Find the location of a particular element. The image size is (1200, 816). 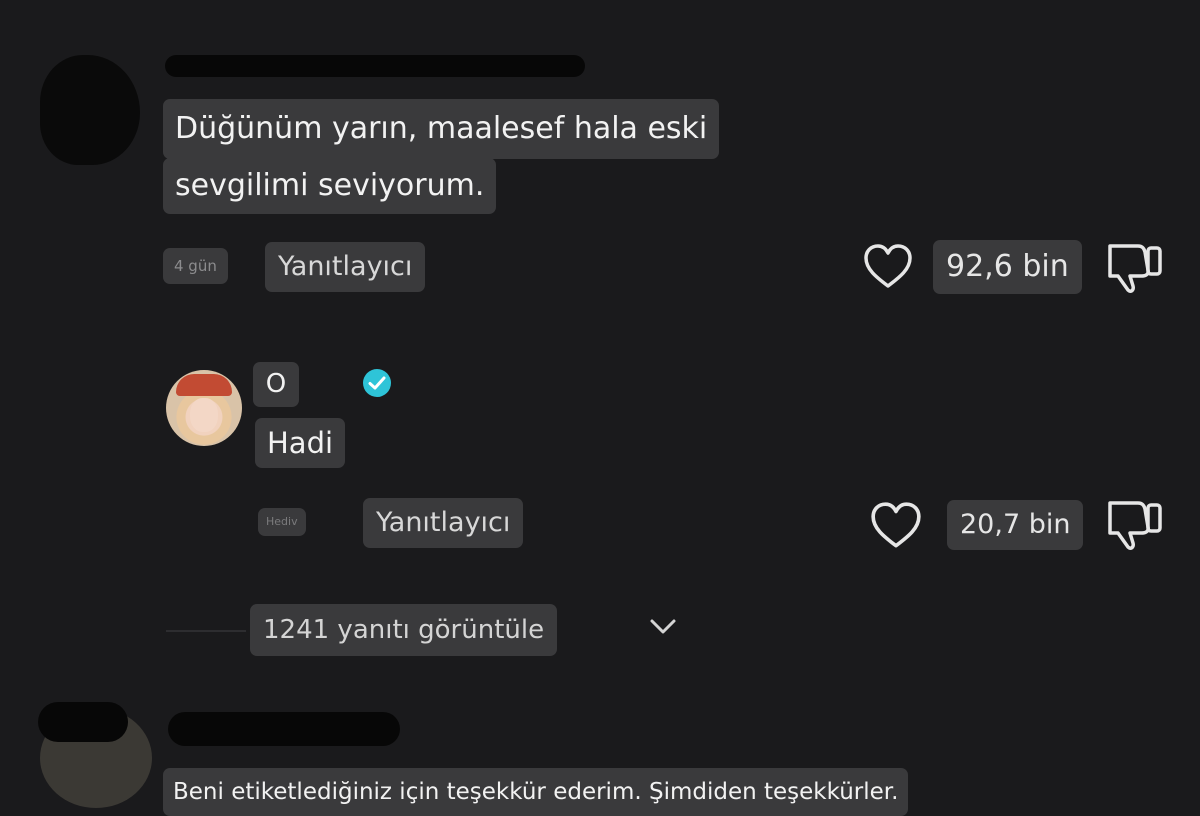

avatar-redacted is located at coordinates (90, 110).